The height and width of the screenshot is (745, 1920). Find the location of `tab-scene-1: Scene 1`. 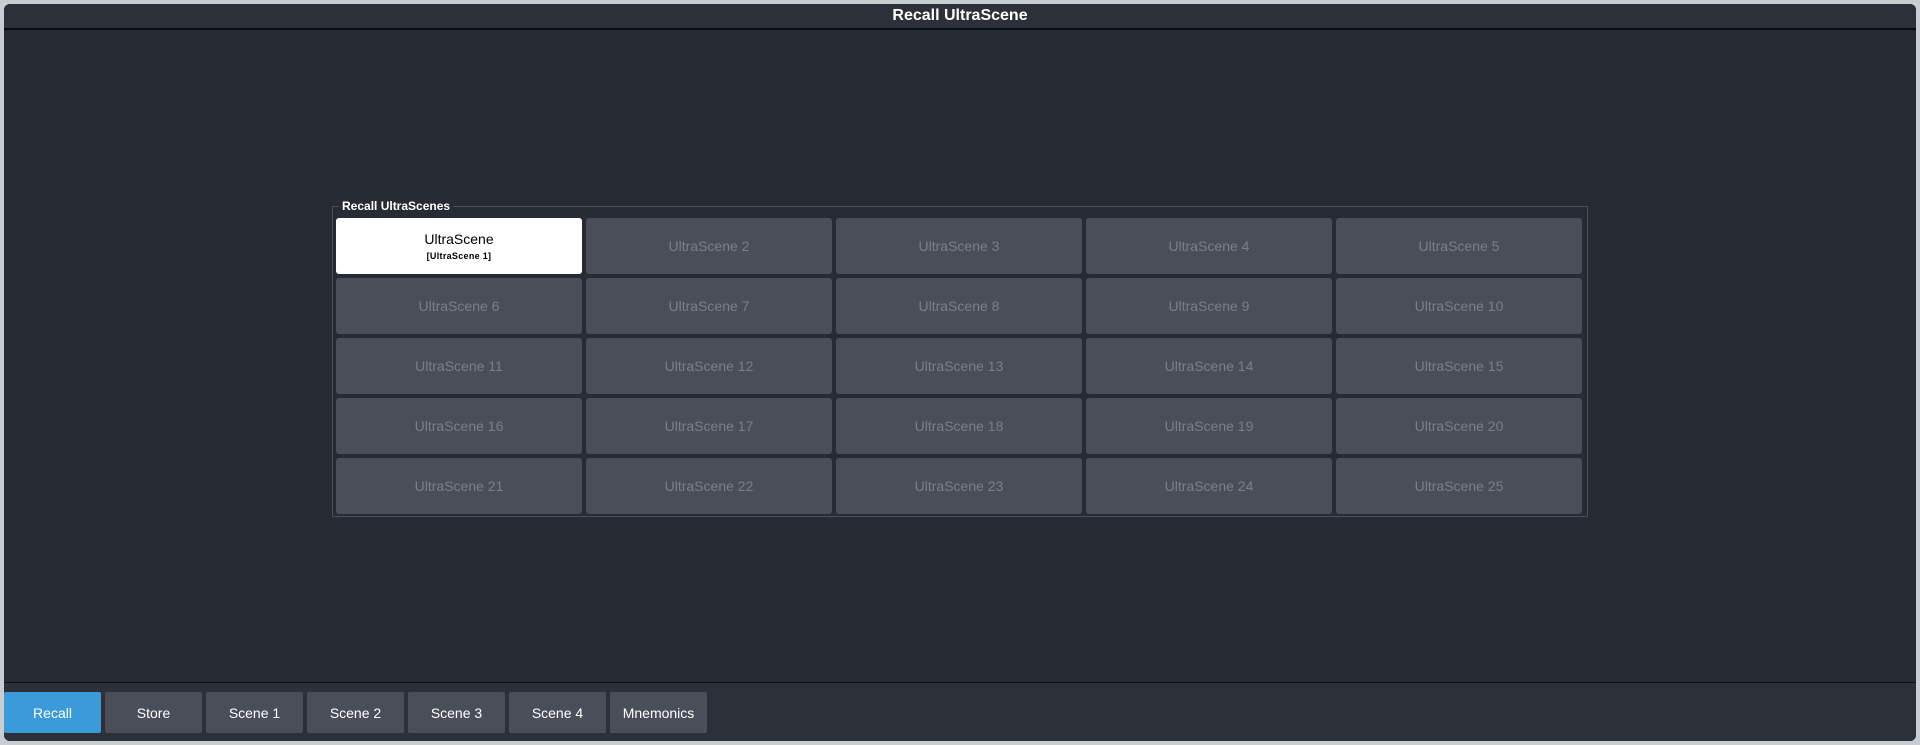

tab-scene-1: Scene 1 is located at coordinates (254, 712).